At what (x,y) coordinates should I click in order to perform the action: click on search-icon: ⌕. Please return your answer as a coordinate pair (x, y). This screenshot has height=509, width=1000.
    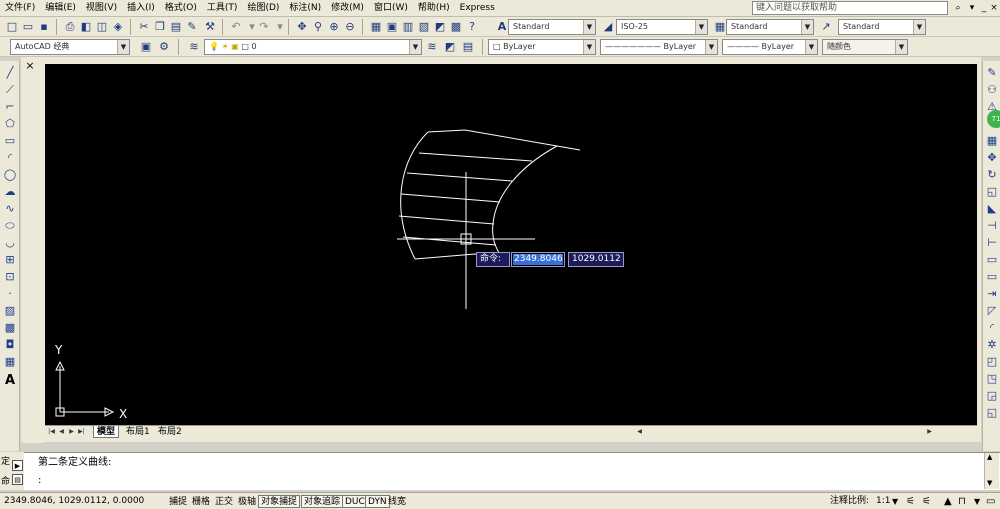
    Looking at the image, I should click on (958, 8).